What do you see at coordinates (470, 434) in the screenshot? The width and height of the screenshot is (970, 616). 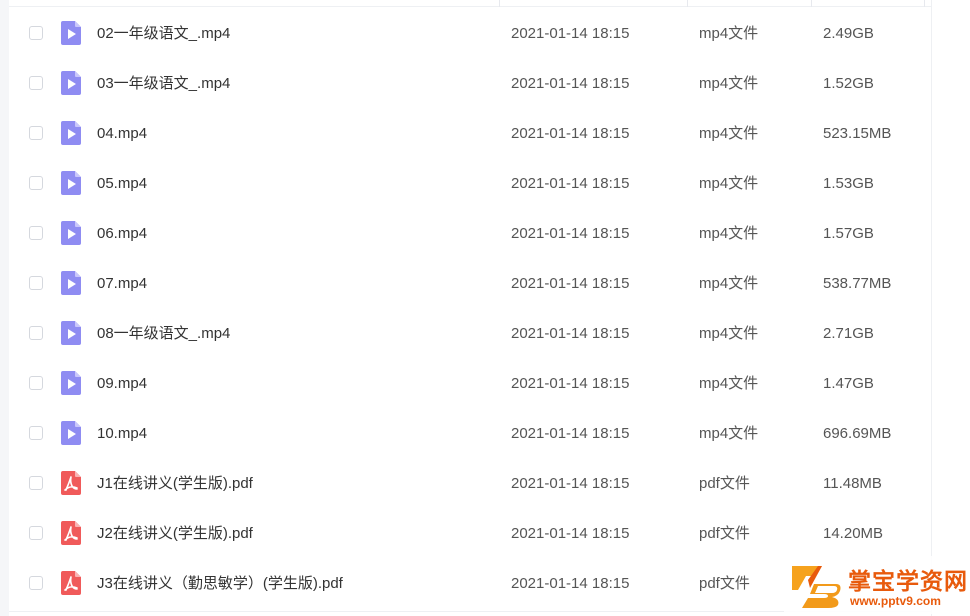 I see `file-row: 10.mp4 2021-01-14 18:15 mp4文件 696.69MB` at bounding box center [470, 434].